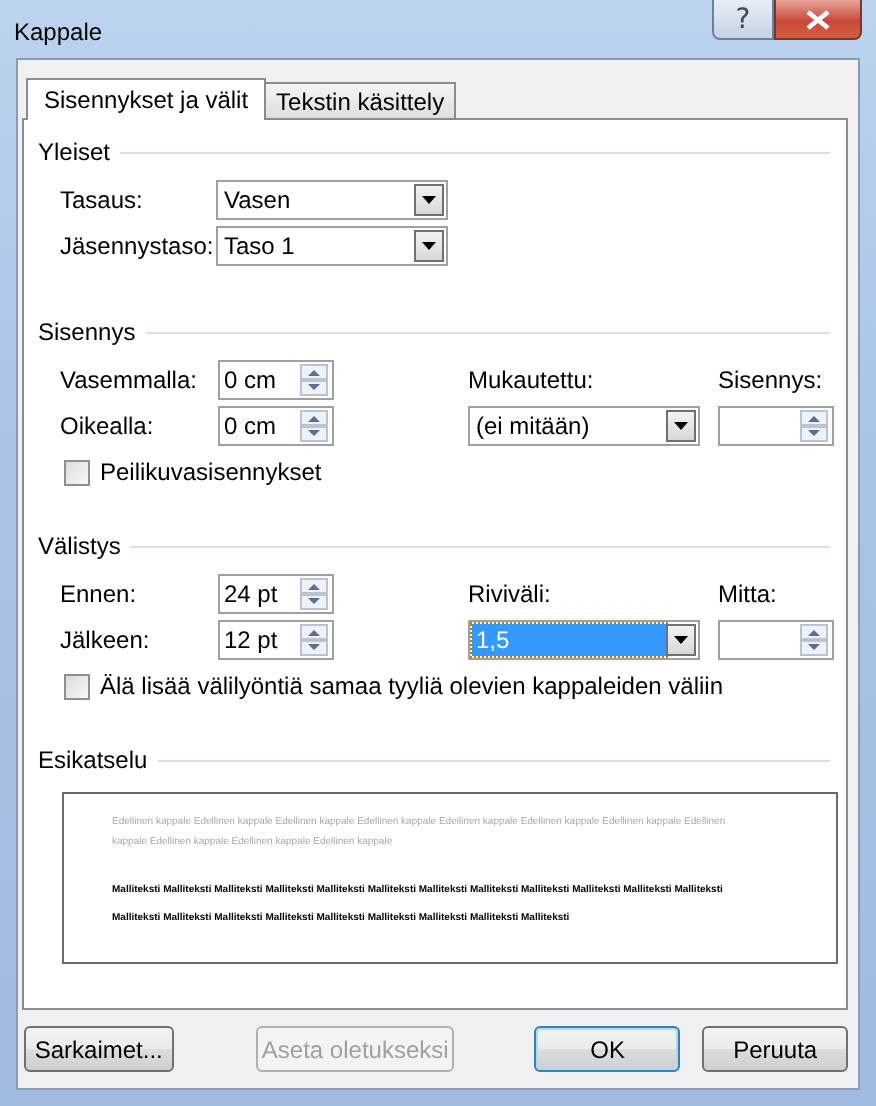 The width and height of the screenshot is (876, 1106). I want to click on spin-field: 24 pt, so click(276, 594).